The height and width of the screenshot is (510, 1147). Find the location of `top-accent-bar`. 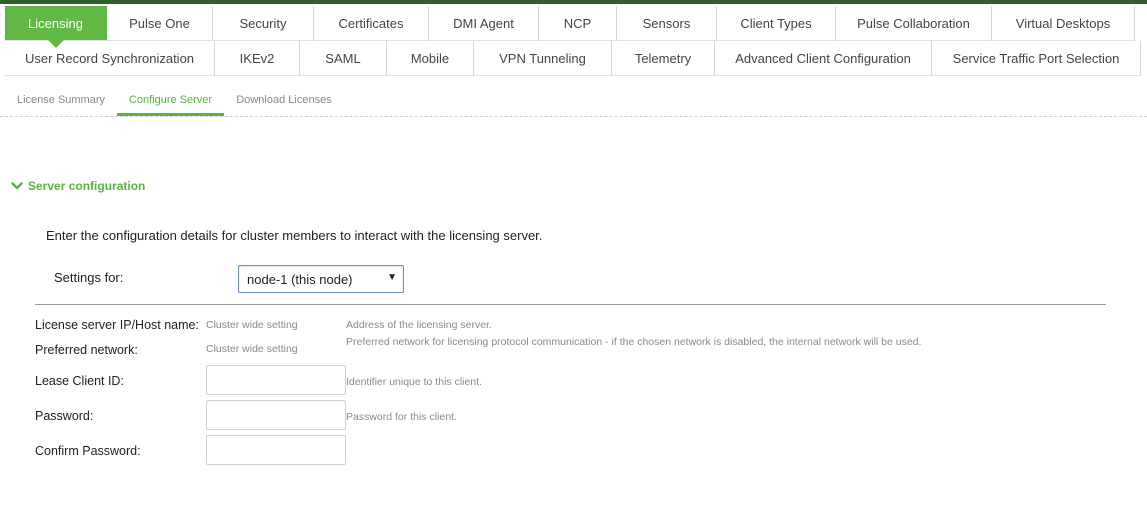

top-accent-bar is located at coordinates (573, 2).